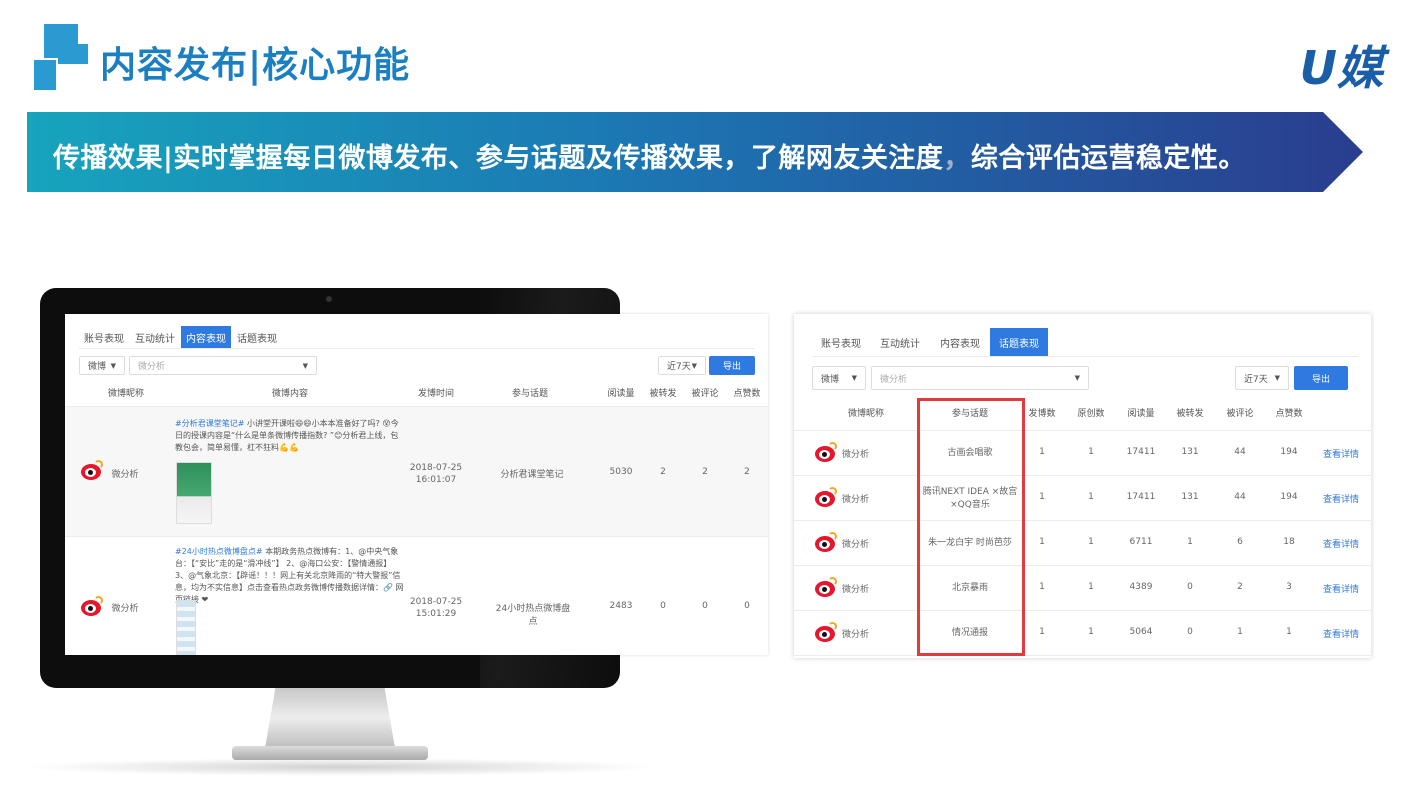  Describe the element at coordinates (705, 606) in the screenshot. I see `post-comments: 0` at that location.